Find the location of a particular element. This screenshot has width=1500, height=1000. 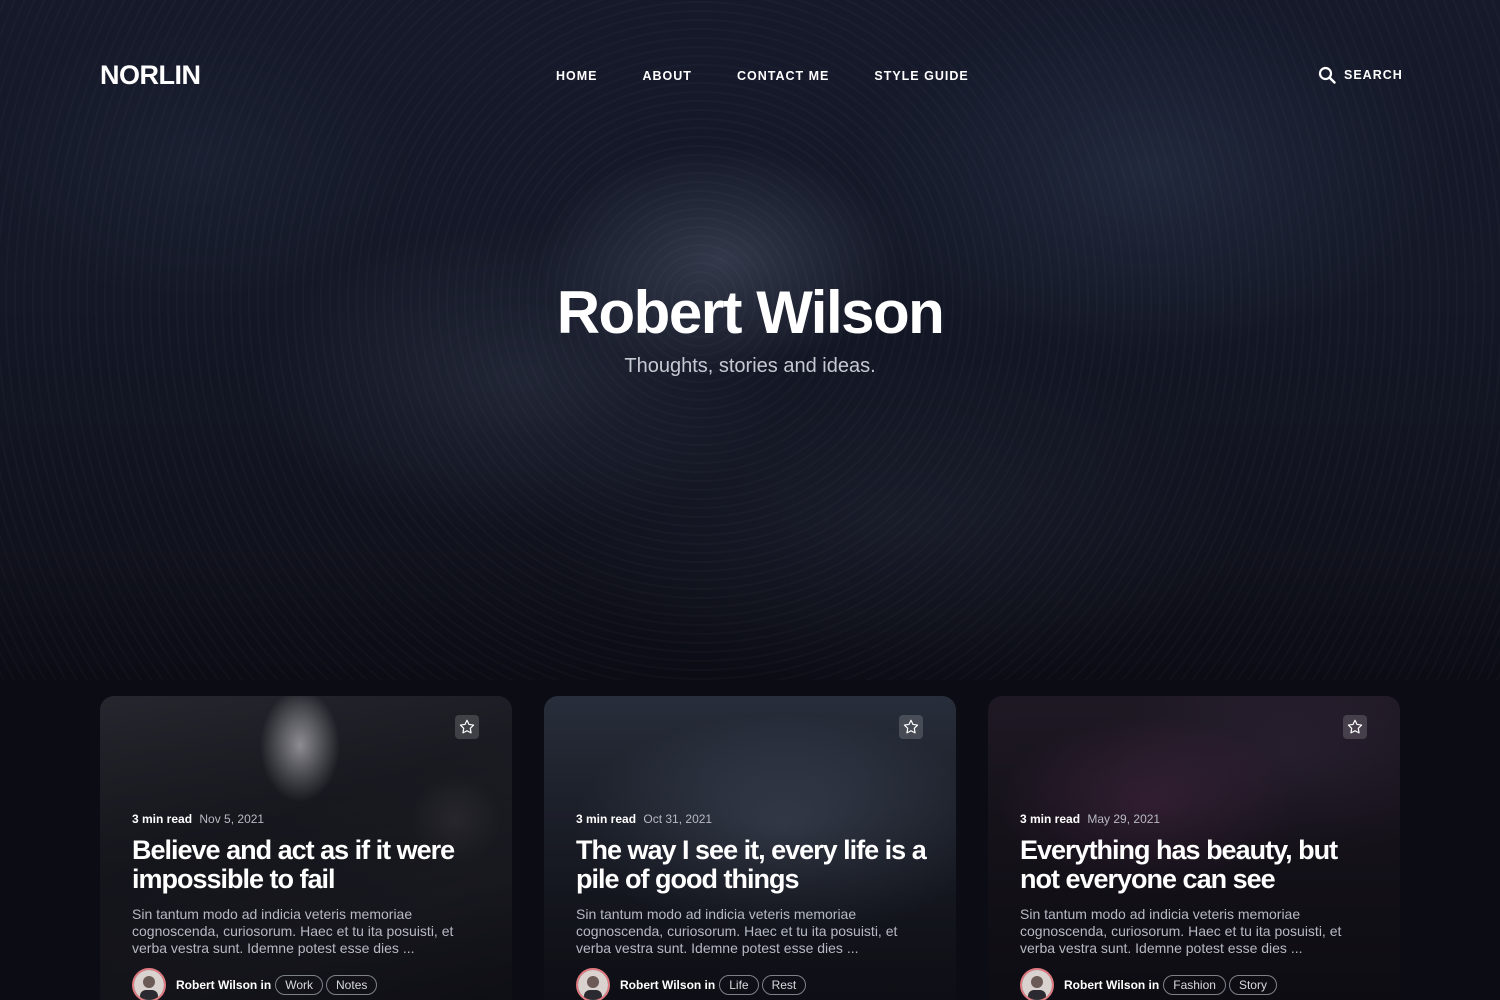

post-date: May 29, 2021 is located at coordinates (1124, 819).